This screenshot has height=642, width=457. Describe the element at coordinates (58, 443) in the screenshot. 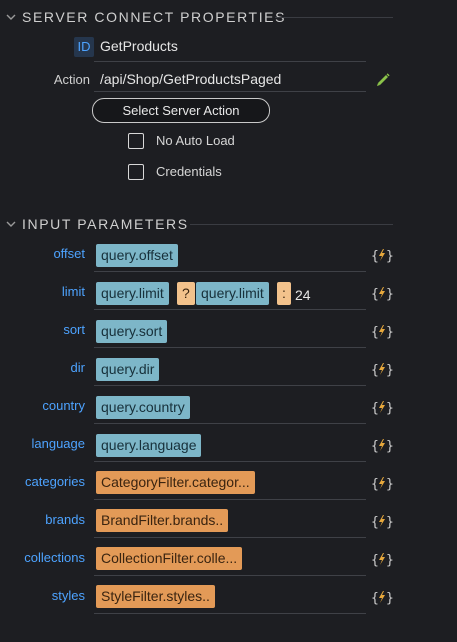

I see `param-label-language: language` at that location.